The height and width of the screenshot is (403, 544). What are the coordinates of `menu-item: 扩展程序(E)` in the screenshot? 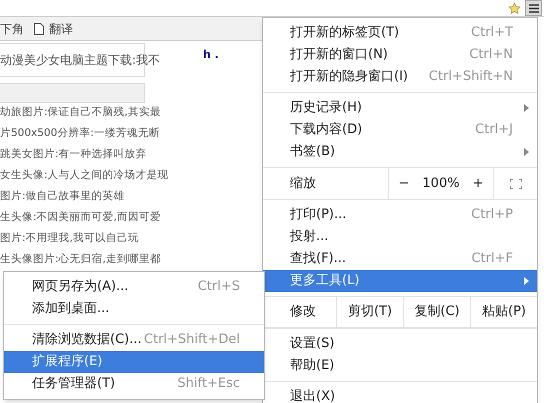 It's located at (134, 362).